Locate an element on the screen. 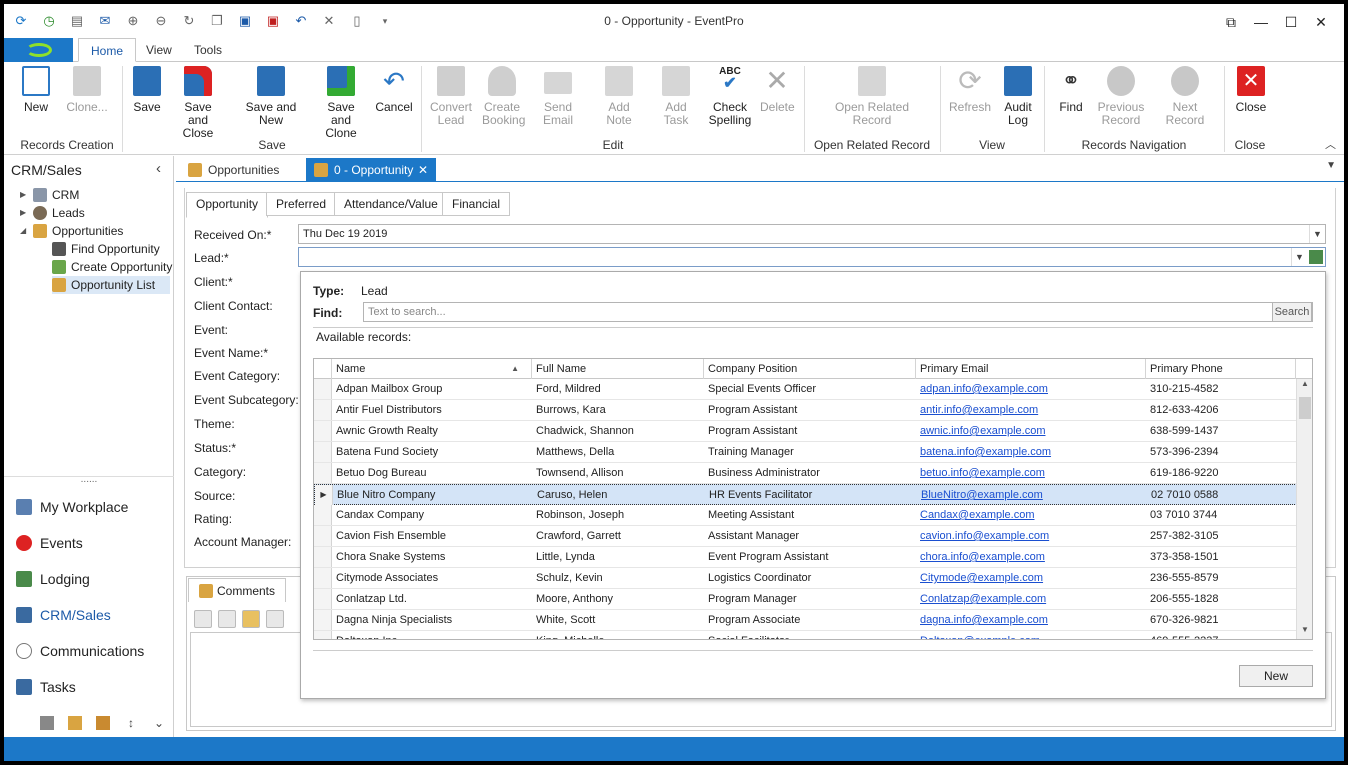 Image resolution: width=1348 pixels, height=765 pixels. tab-comments: Comments is located at coordinates (237, 590).